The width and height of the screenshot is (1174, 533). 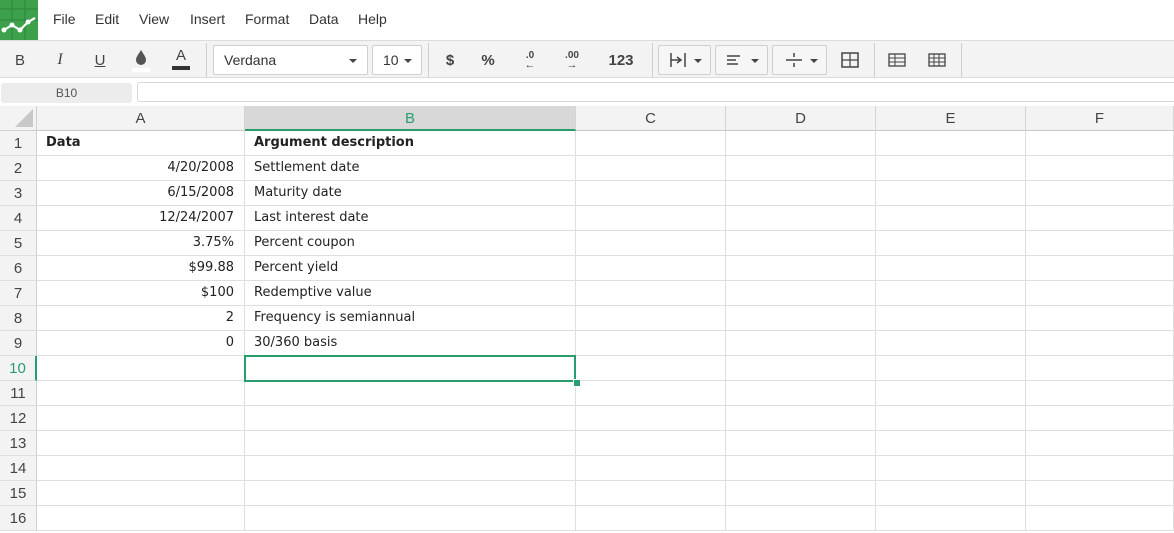 What do you see at coordinates (290, 60) in the screenshot?
I see `font-family-select: Verdana` at bounding box center [290, 60].